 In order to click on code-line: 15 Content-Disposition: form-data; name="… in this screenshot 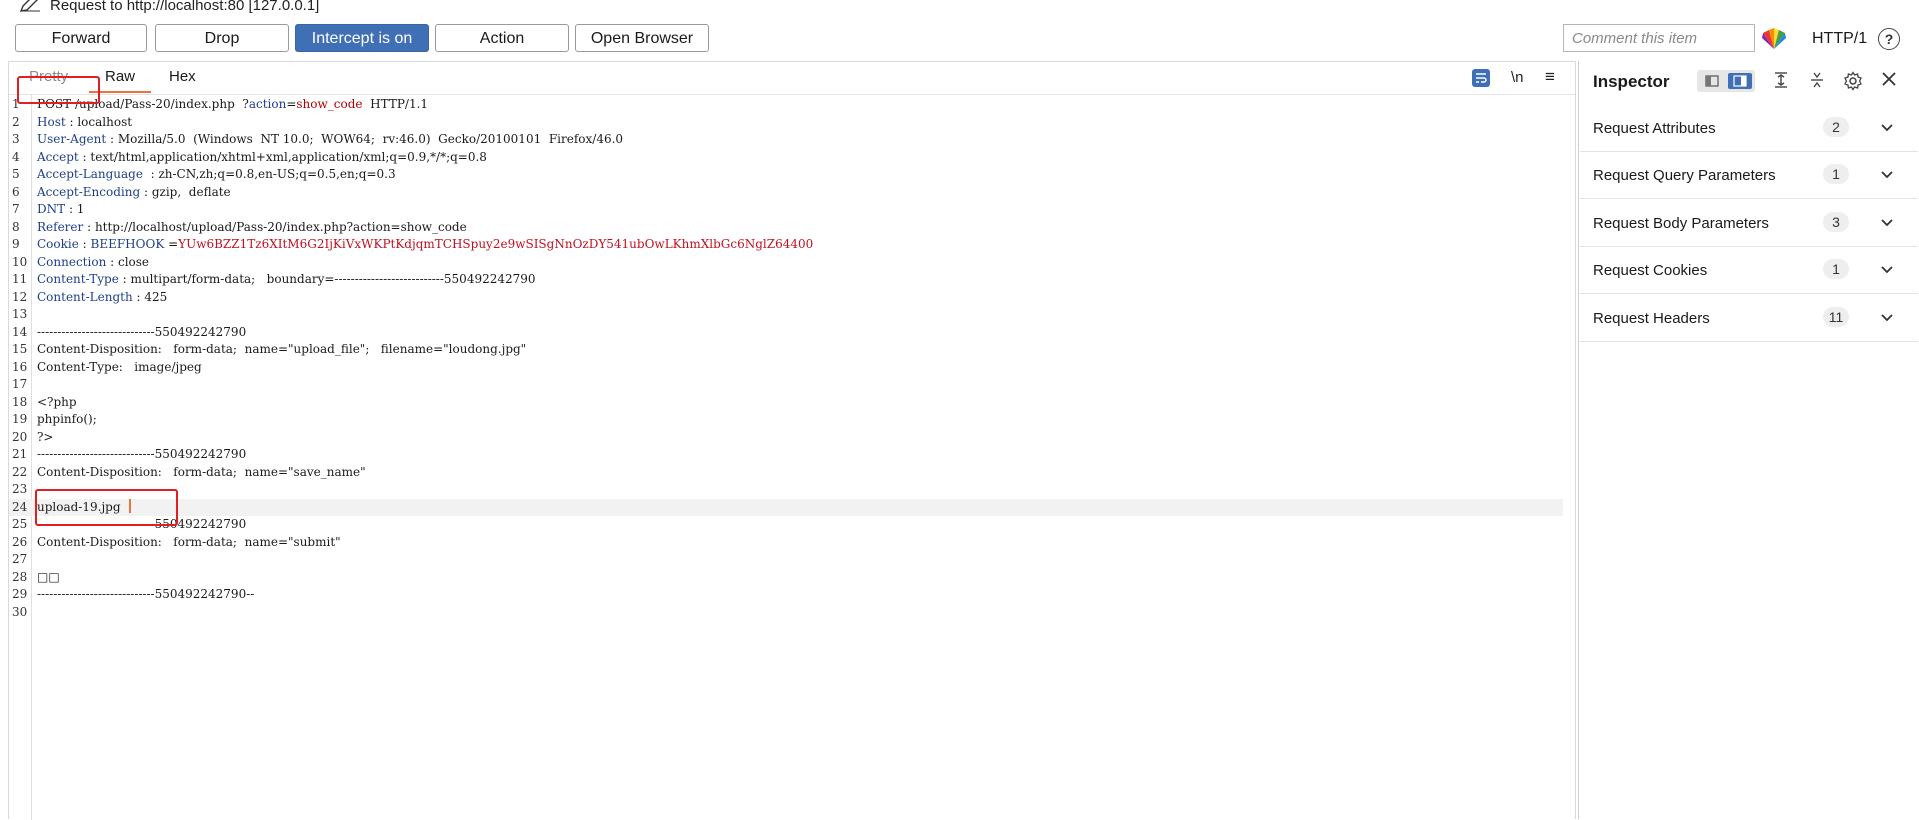, I will do `click(792, 350)`.